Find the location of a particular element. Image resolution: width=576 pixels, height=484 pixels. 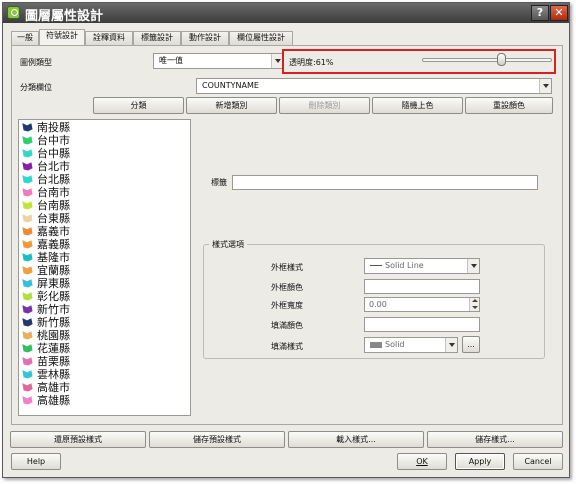

list-item: 台南市 is located at coordinates (104, 192).